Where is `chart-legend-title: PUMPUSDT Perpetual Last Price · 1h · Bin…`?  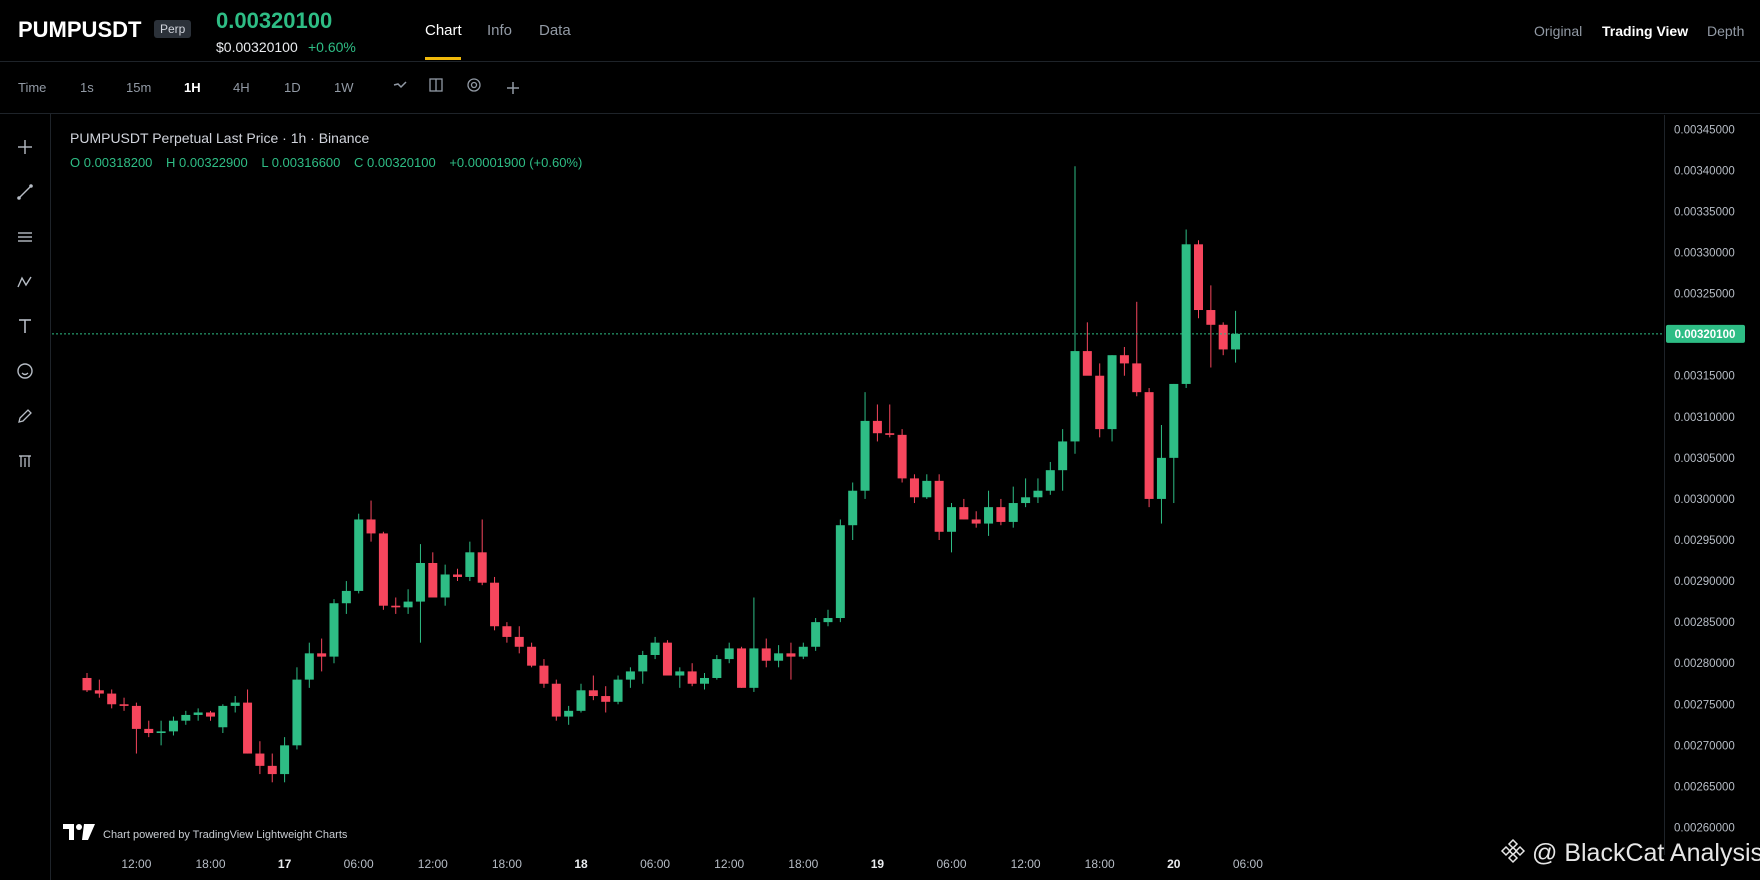 chart-legend-title: PUMPUSDT Perpetual Last Price · 1h · Bin… is located at coordinates (220, 138).